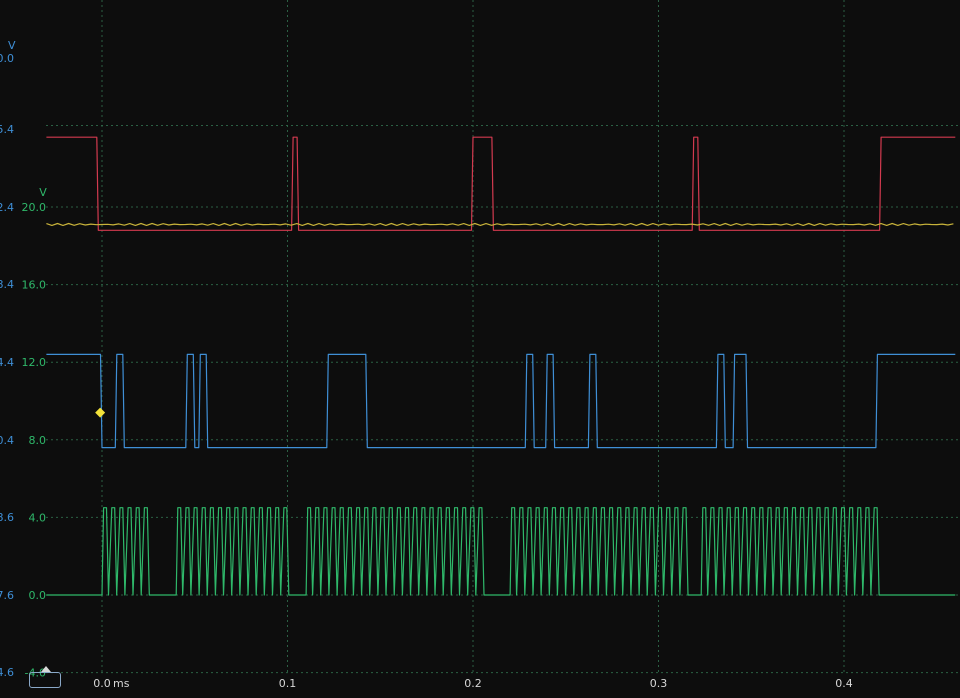 The height and width of the screenshot is (698, 960). What do you see at coordinates (7, 284) in the screenshot?
I see `y-tick-blue-3: 8.4` at bounding box center [7, 284].